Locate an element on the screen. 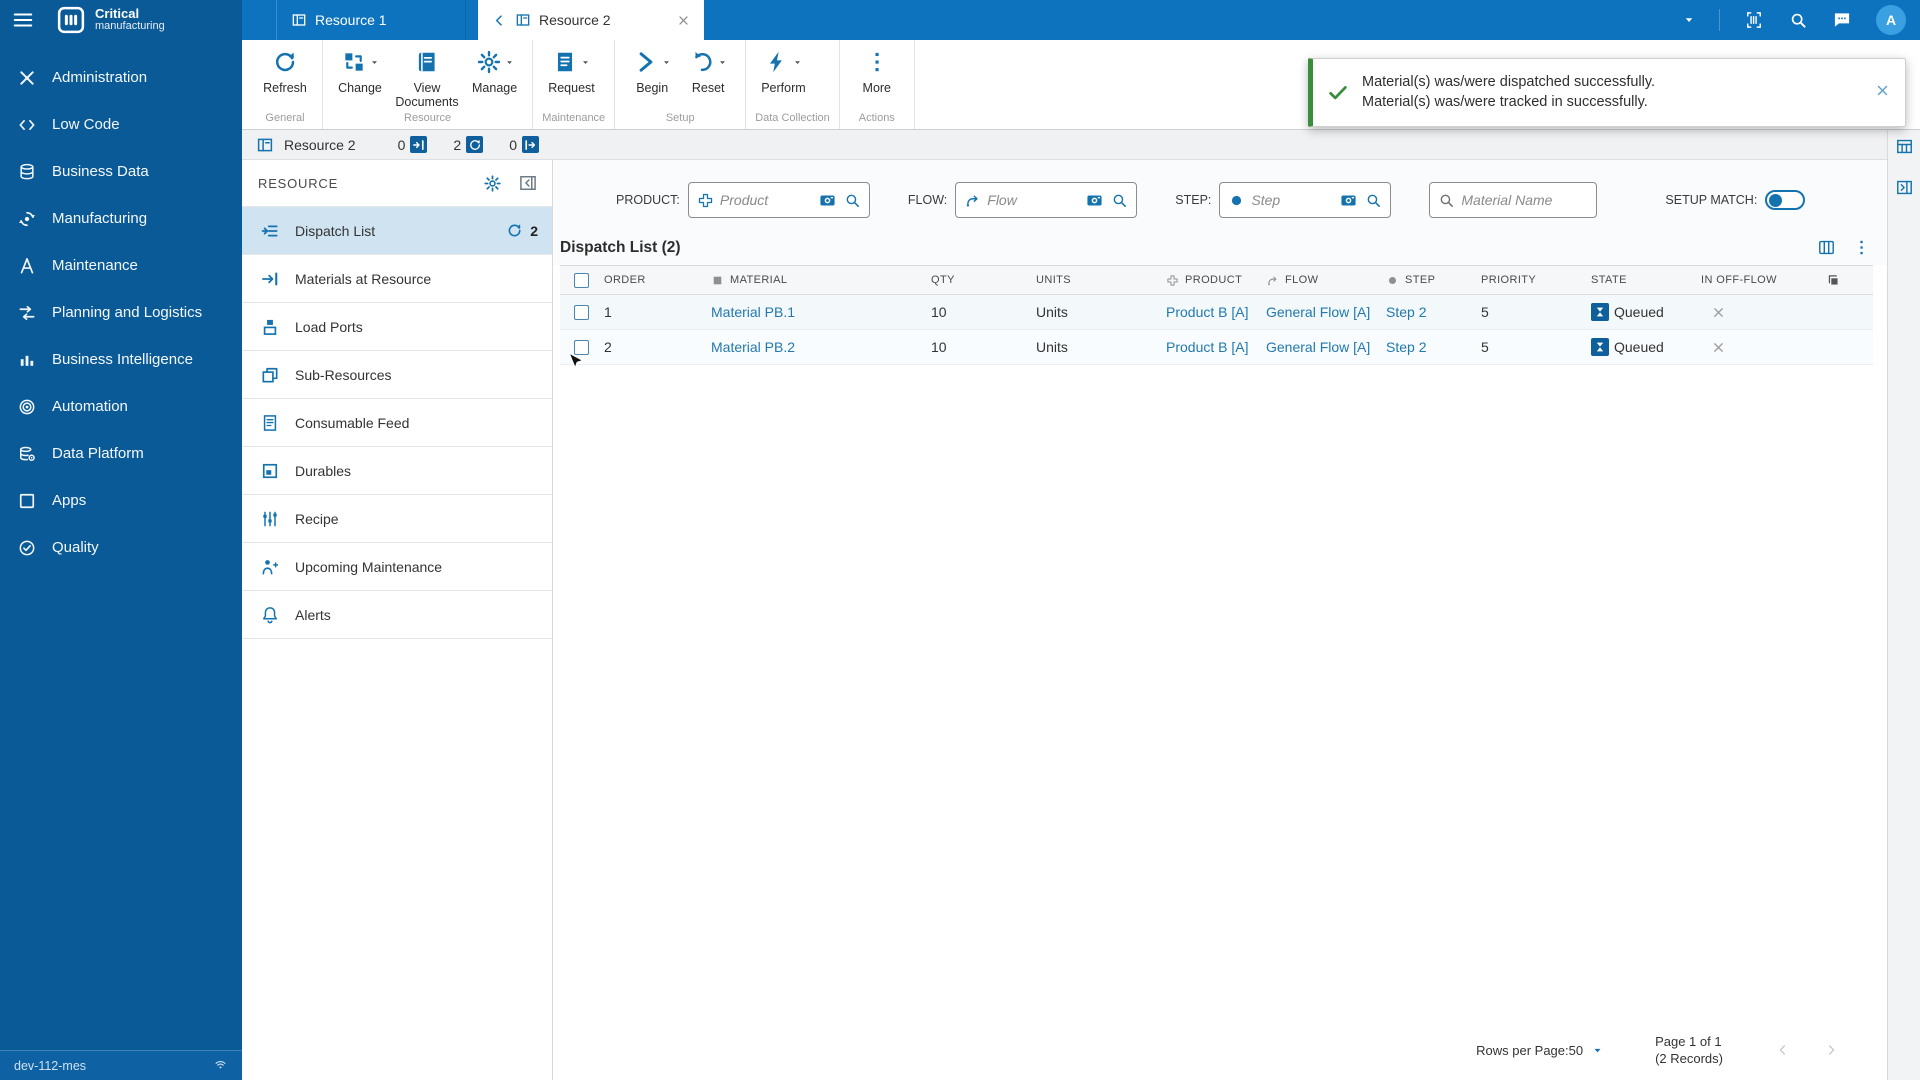  panel-item-label: Sub-Resources is located at coordinates (343, 374).